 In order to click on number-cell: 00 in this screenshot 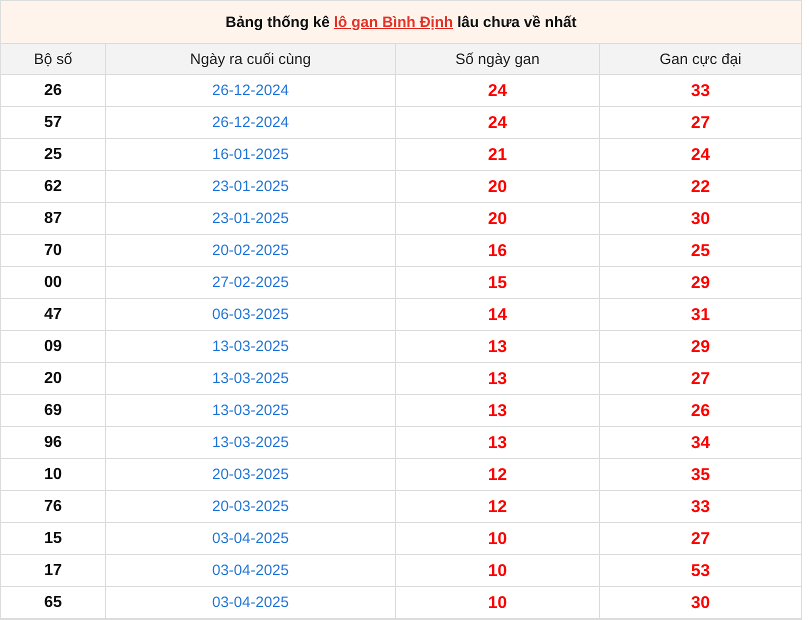, I will do `click(53, 283)`.